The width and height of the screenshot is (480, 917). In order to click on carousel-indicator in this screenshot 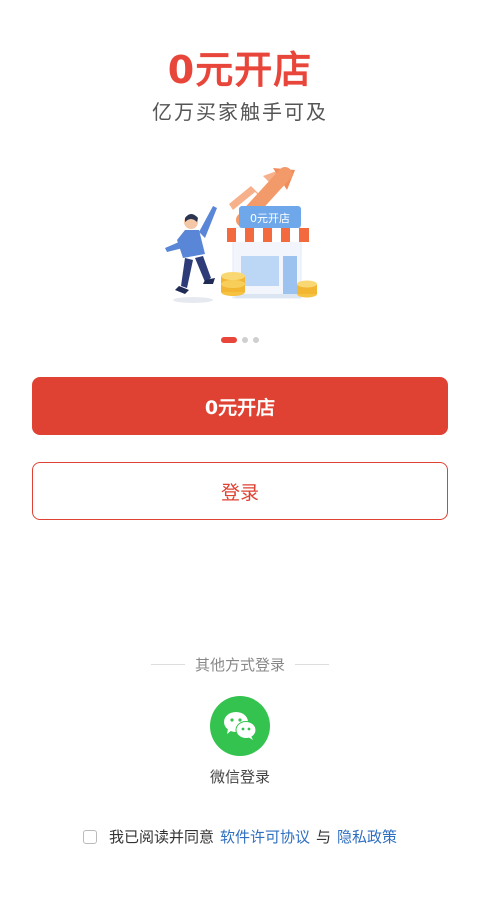, I will do `click(240, 340)`.